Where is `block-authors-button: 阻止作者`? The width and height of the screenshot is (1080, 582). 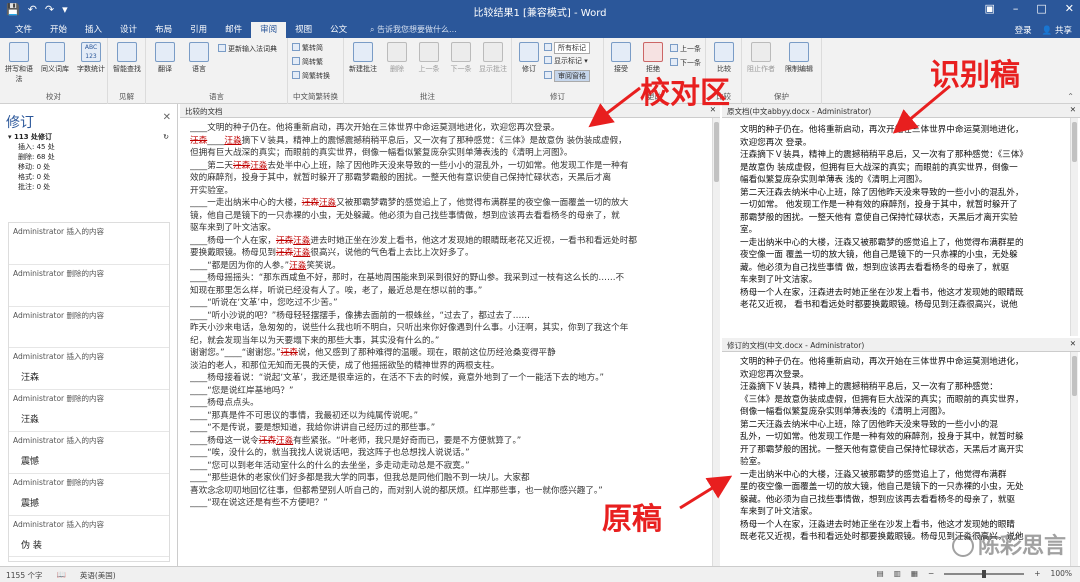
block-authors-button: 阻止作者 is located at coordinates (761, 58).